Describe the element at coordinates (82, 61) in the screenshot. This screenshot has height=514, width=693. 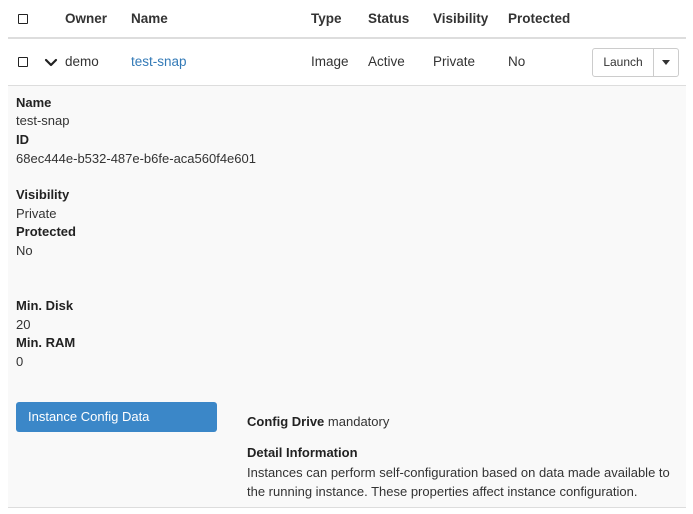
I see `row-owner: demo` at that location.